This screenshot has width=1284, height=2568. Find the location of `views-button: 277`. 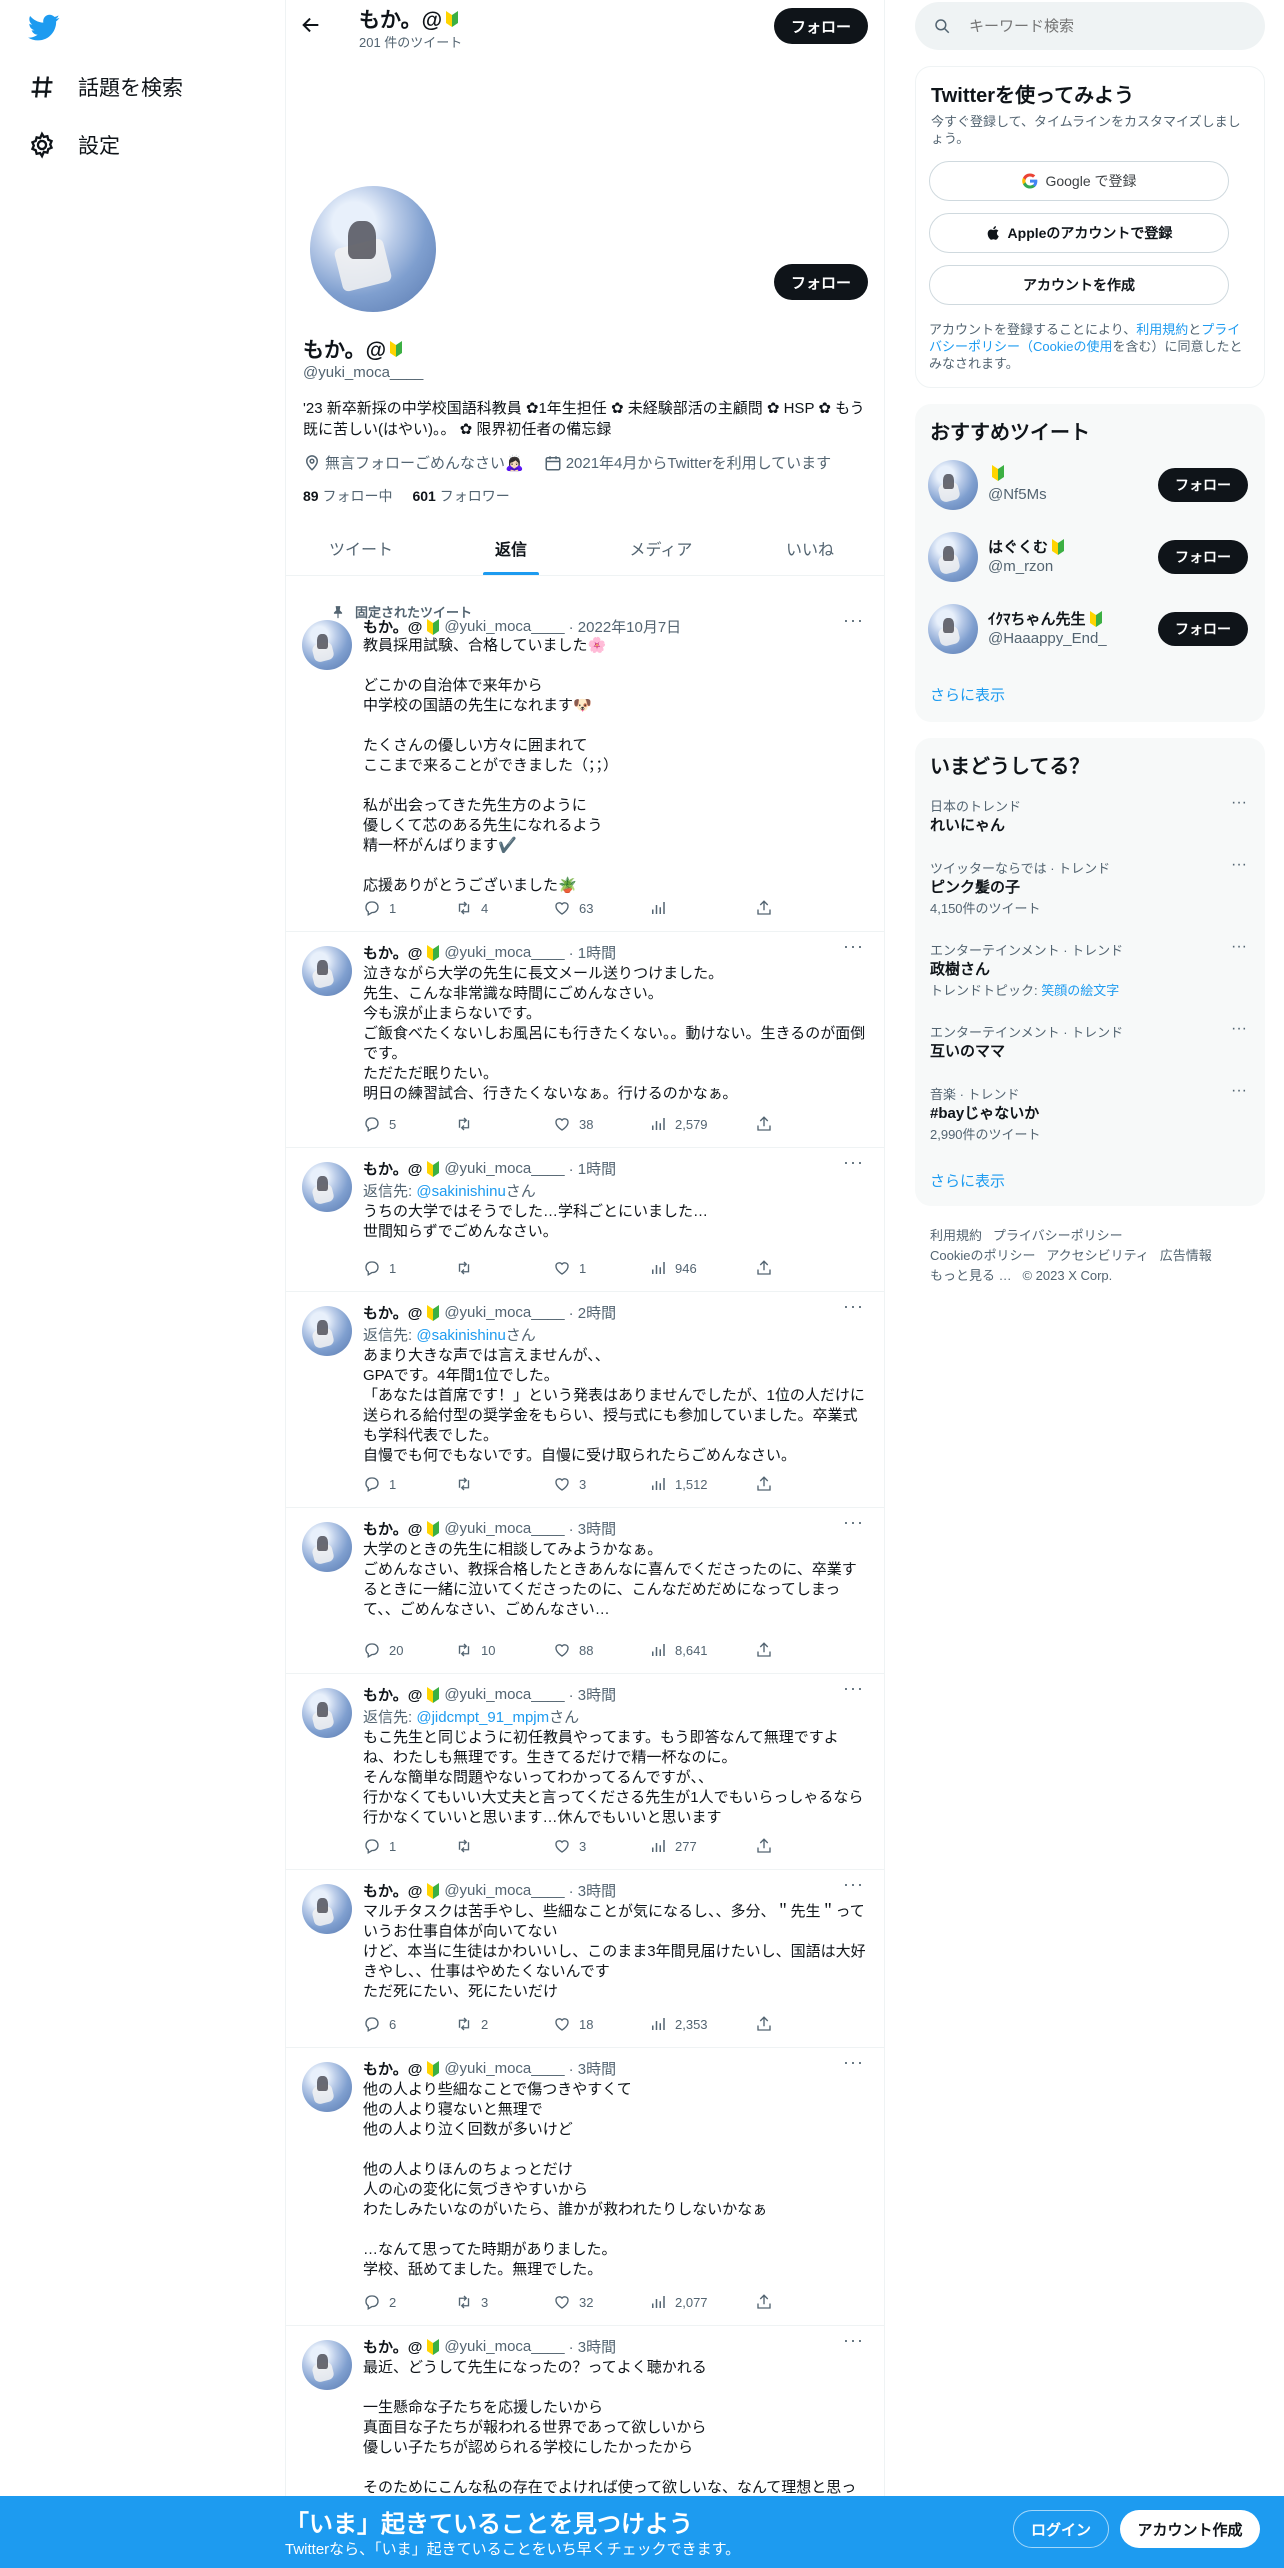

views-button: 277 is located at coordinates (673, 1846).